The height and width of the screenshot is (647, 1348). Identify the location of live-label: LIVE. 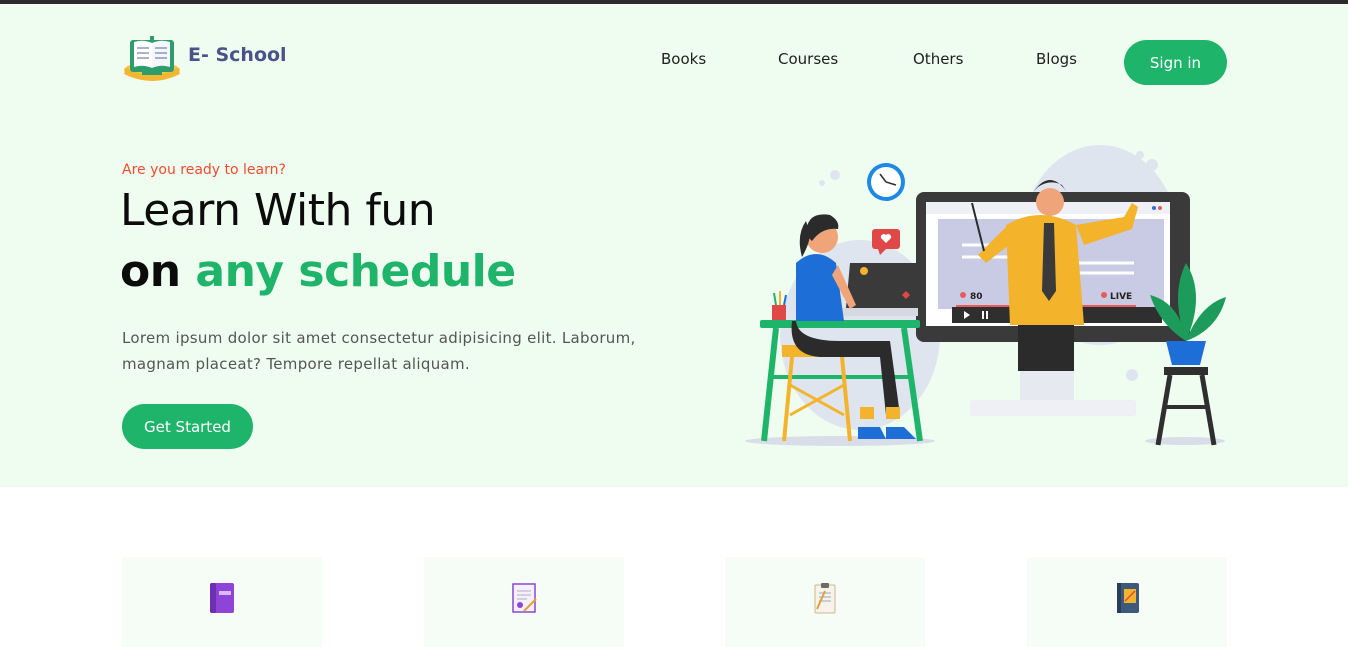
(1121, 297).